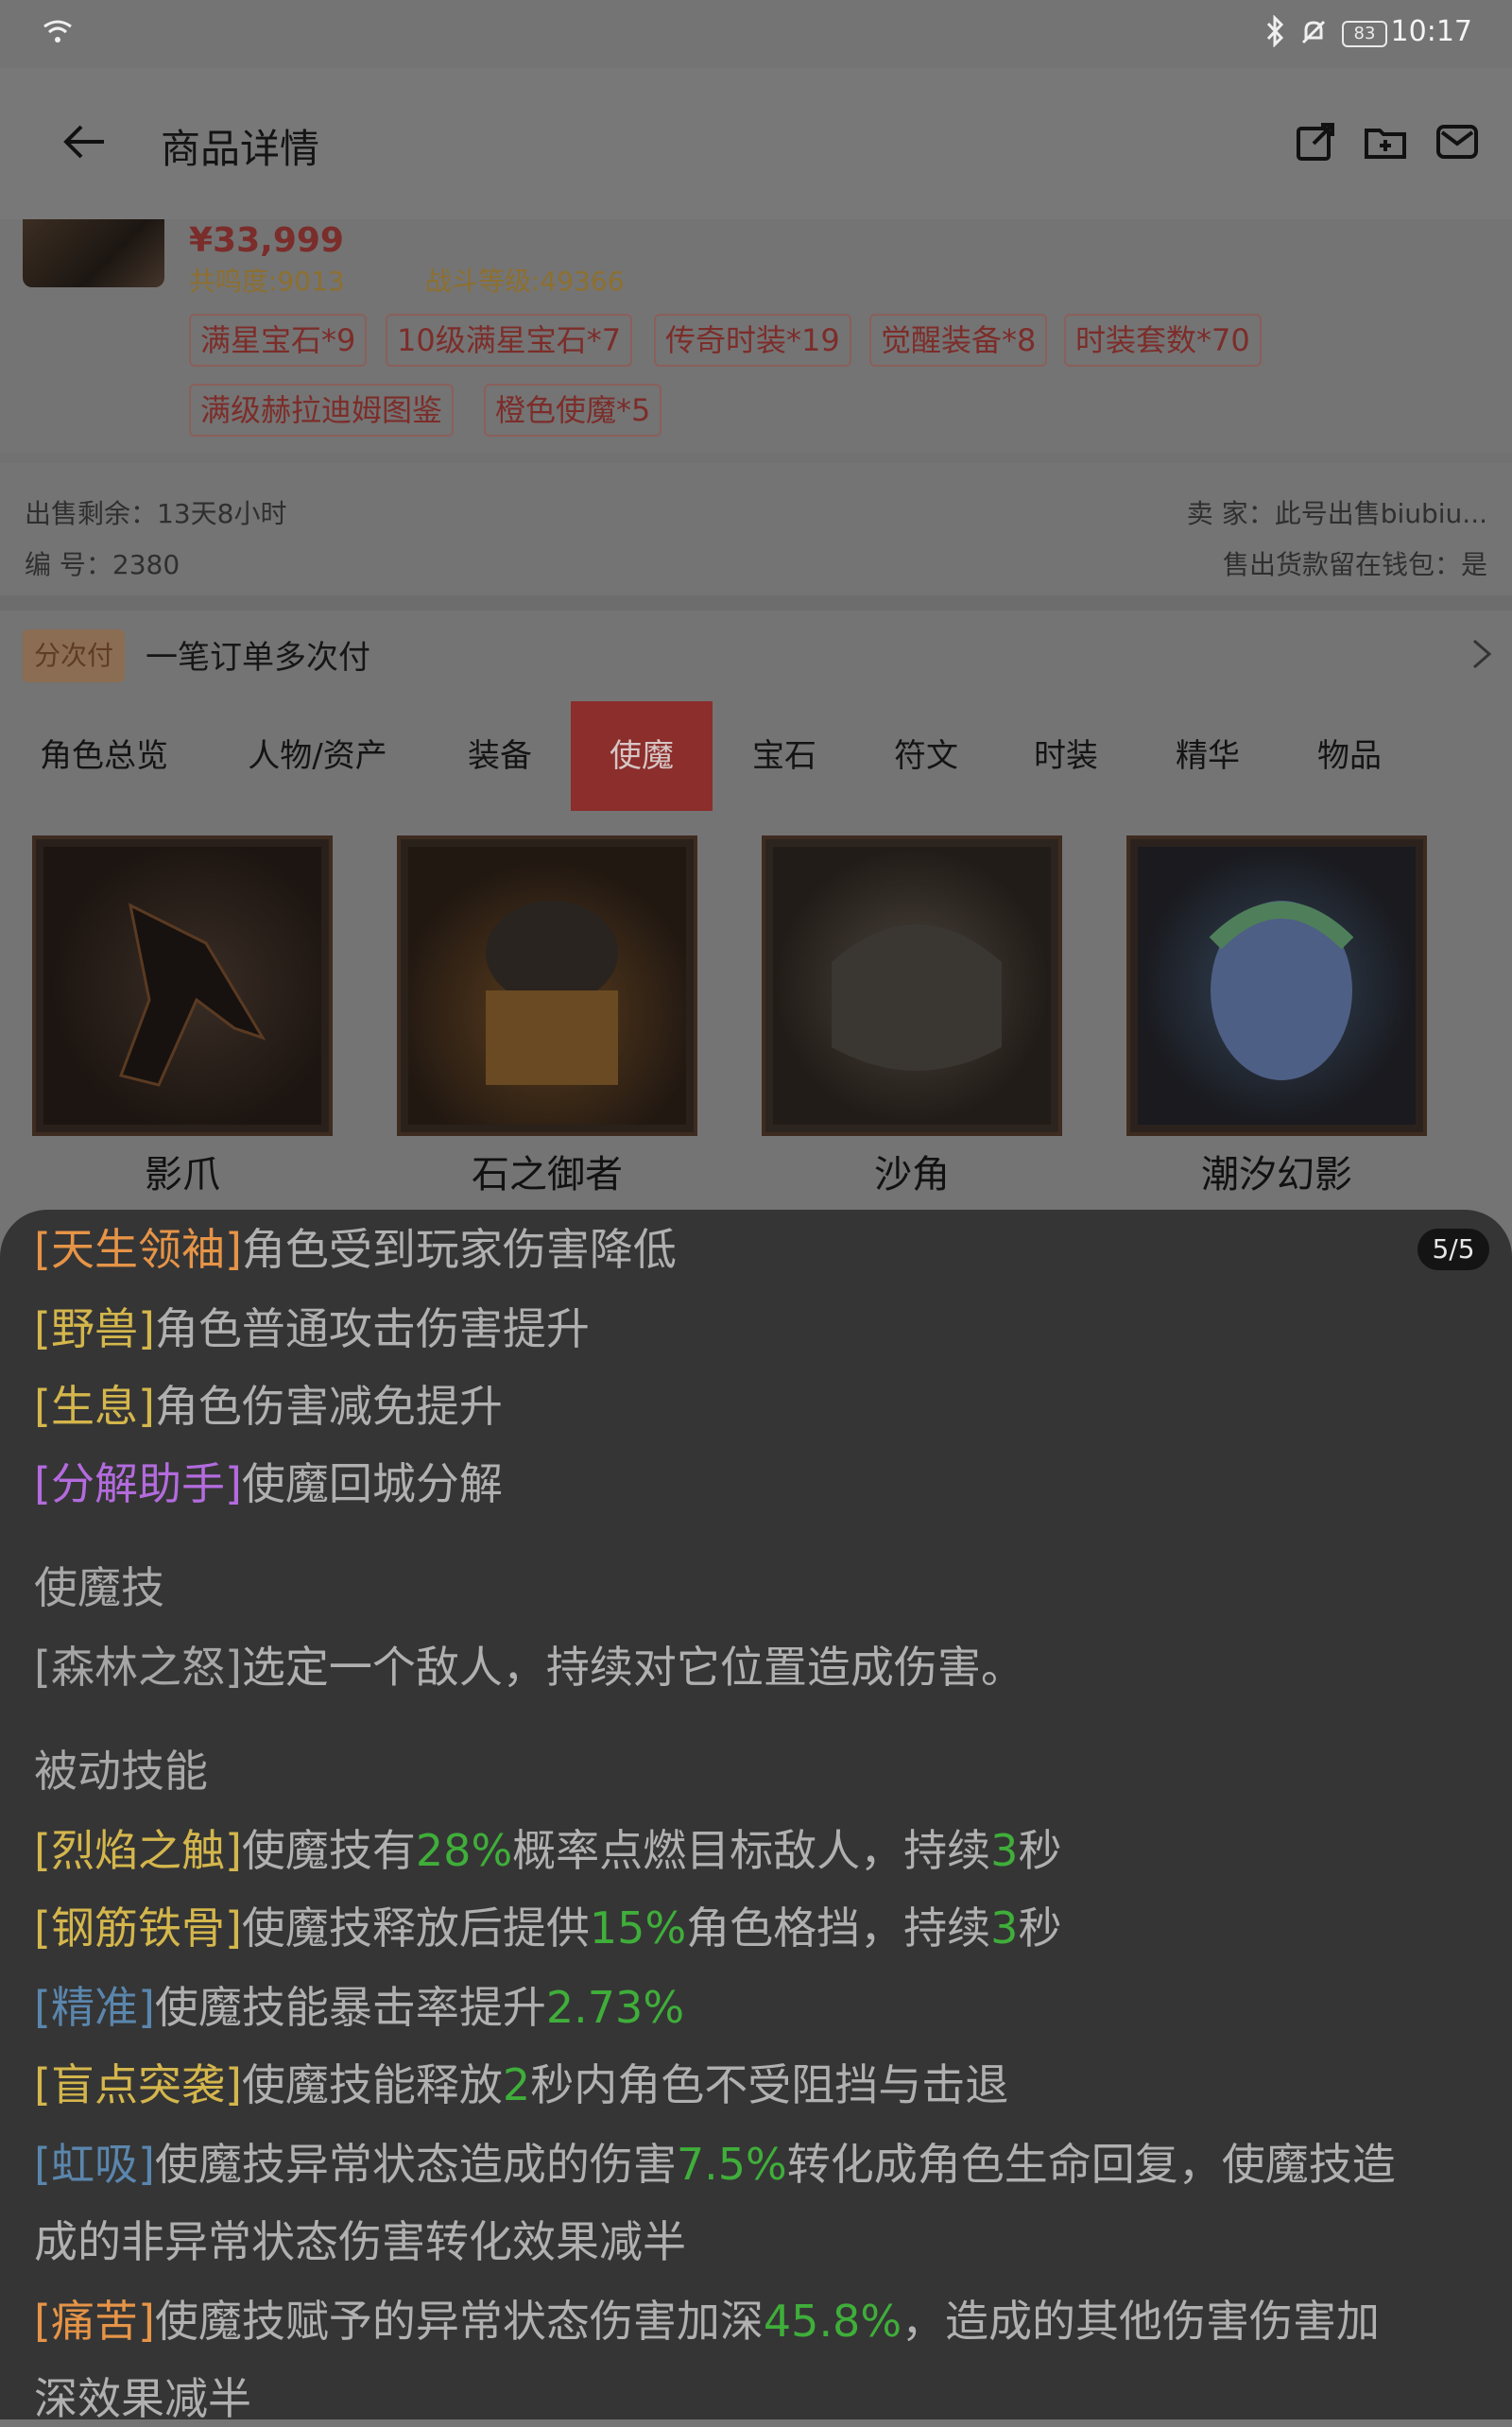  Describe the element at coordinates (784, 756) in the screenshot. I see `tab-gems: 宝石` at that location.